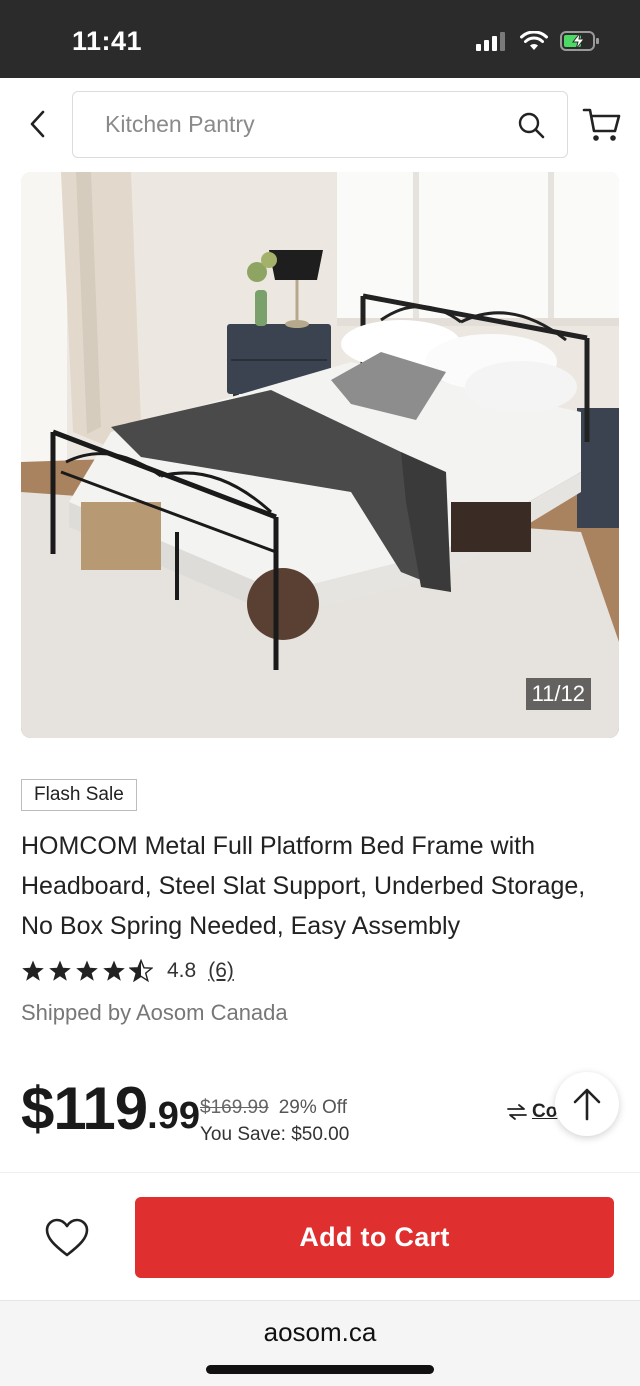  What do you see at coordinates (602, 124) in the screenshot?
I see `shopping-cart-icon` at bounding box center [602, 124].